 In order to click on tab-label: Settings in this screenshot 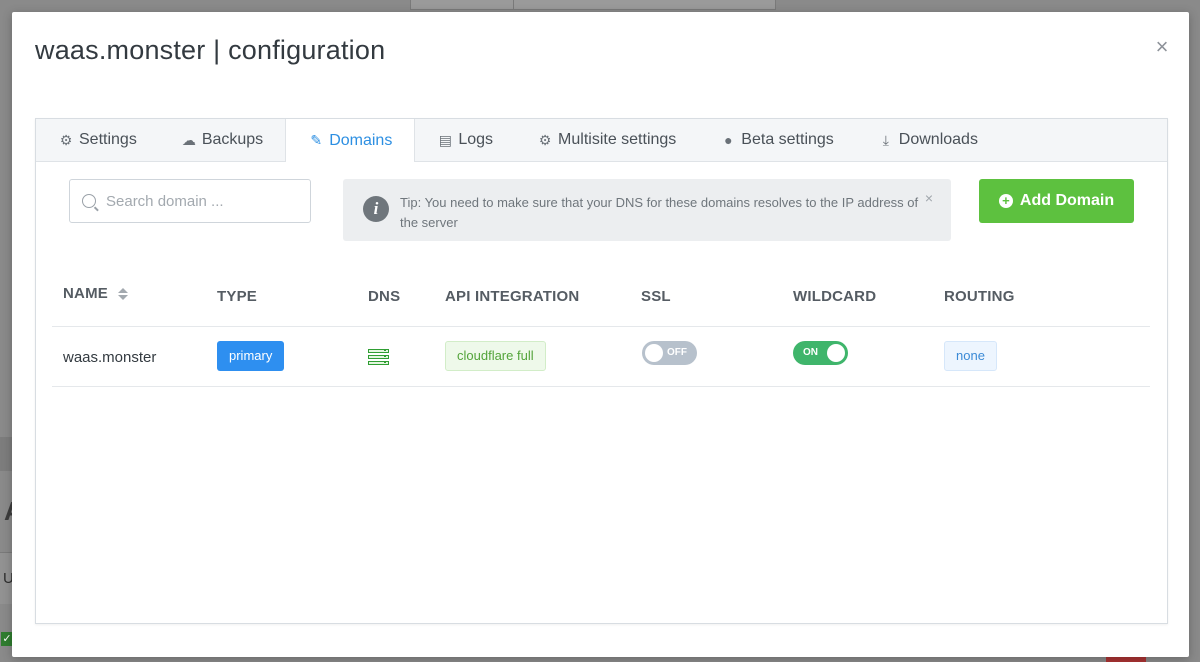, I will do `click(108, 139)`.